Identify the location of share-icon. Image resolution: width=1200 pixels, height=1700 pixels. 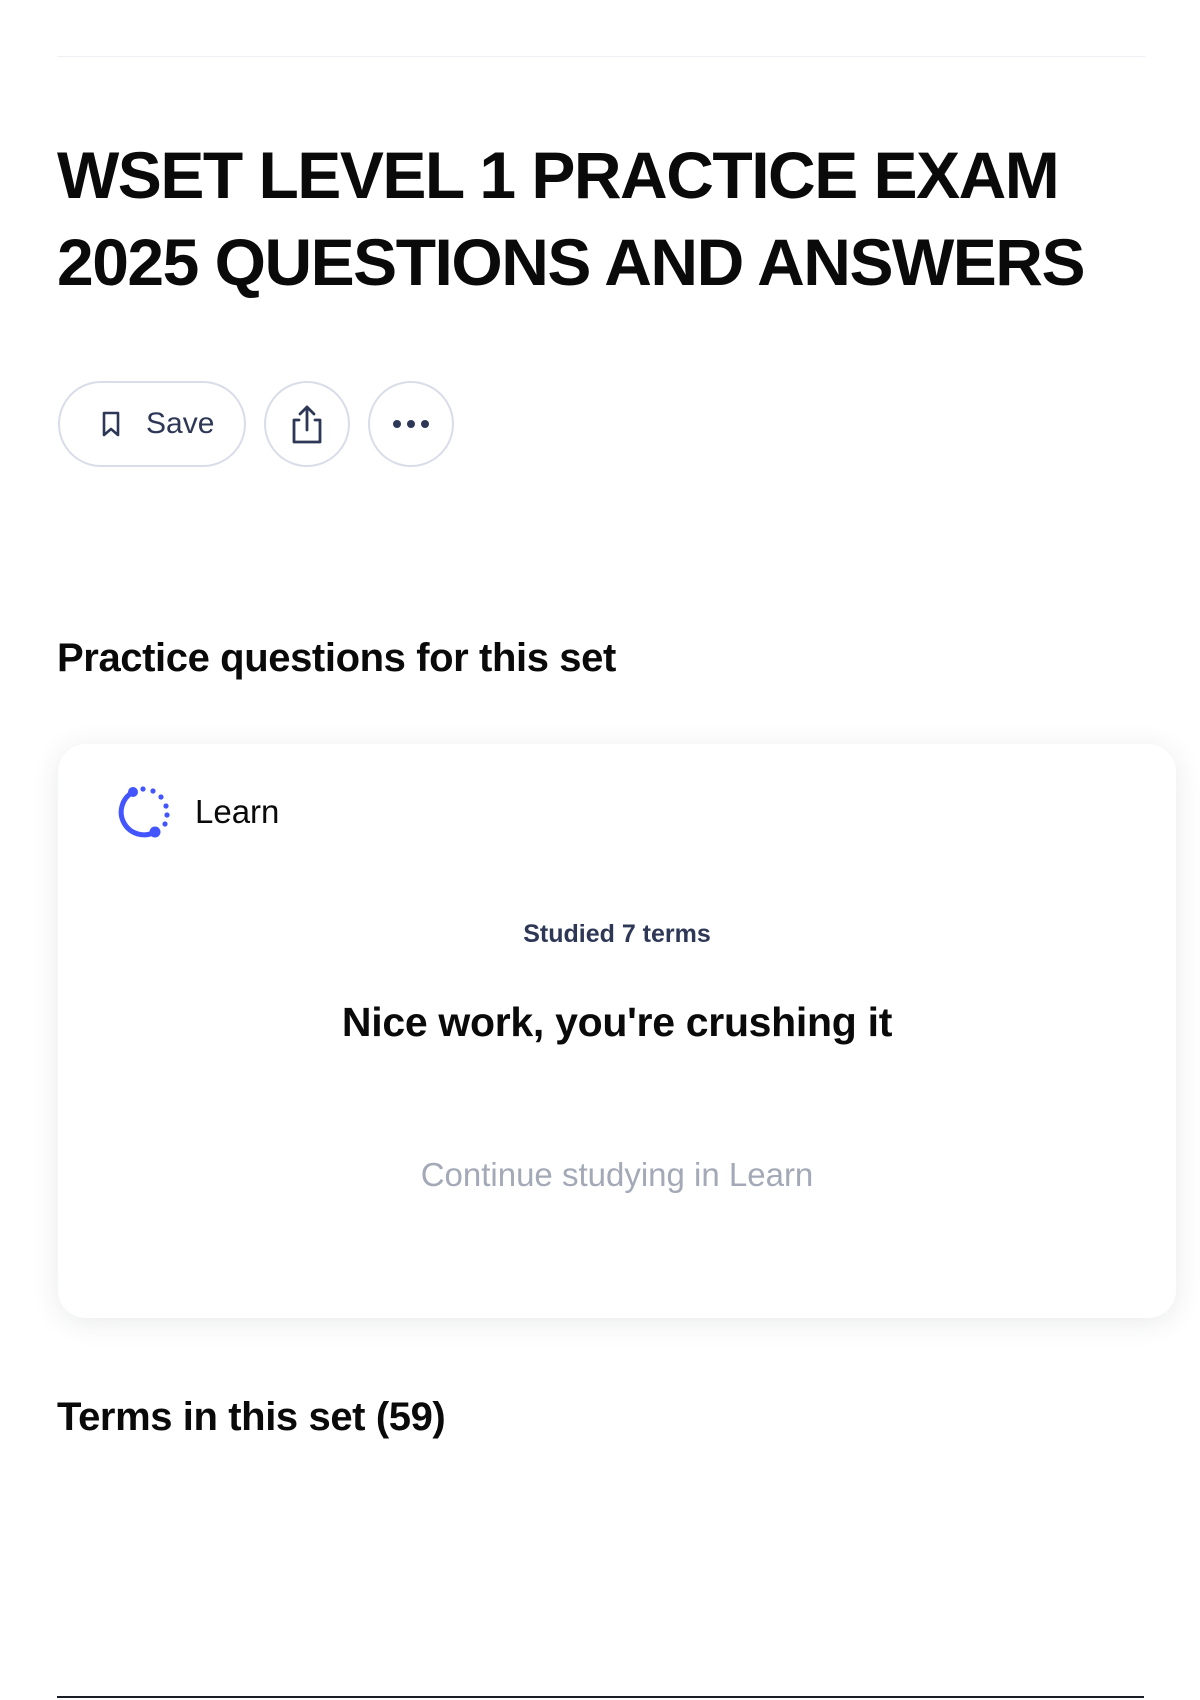
(307, 424).